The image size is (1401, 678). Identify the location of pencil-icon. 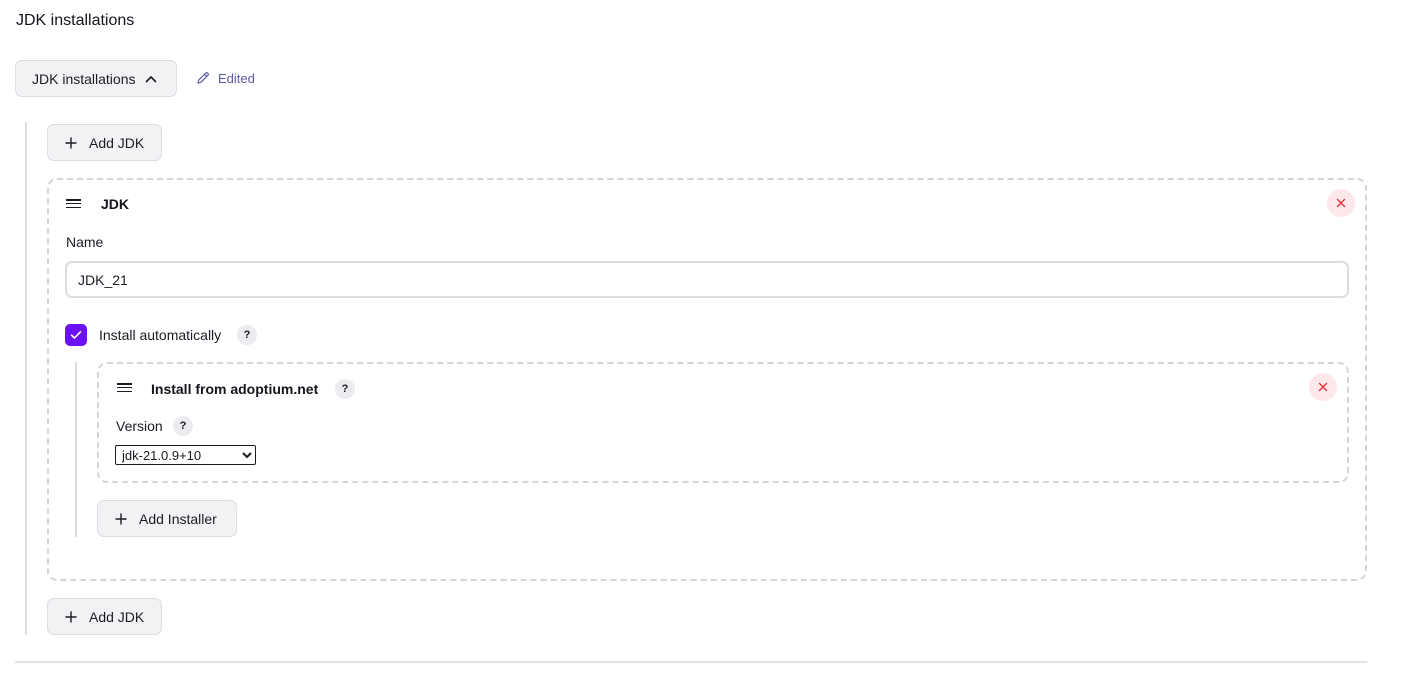
(203, 78).